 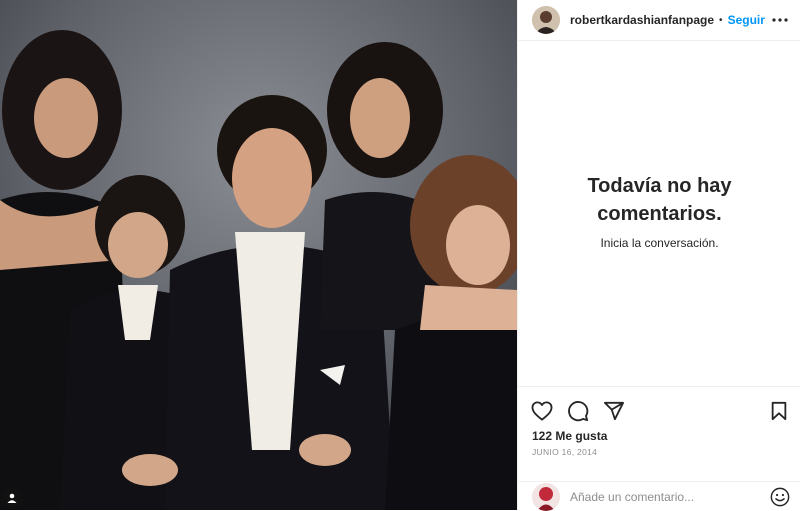 I want to click on post-header: robertkardashianfanpage • Seguir, so click(x=659, y=20).